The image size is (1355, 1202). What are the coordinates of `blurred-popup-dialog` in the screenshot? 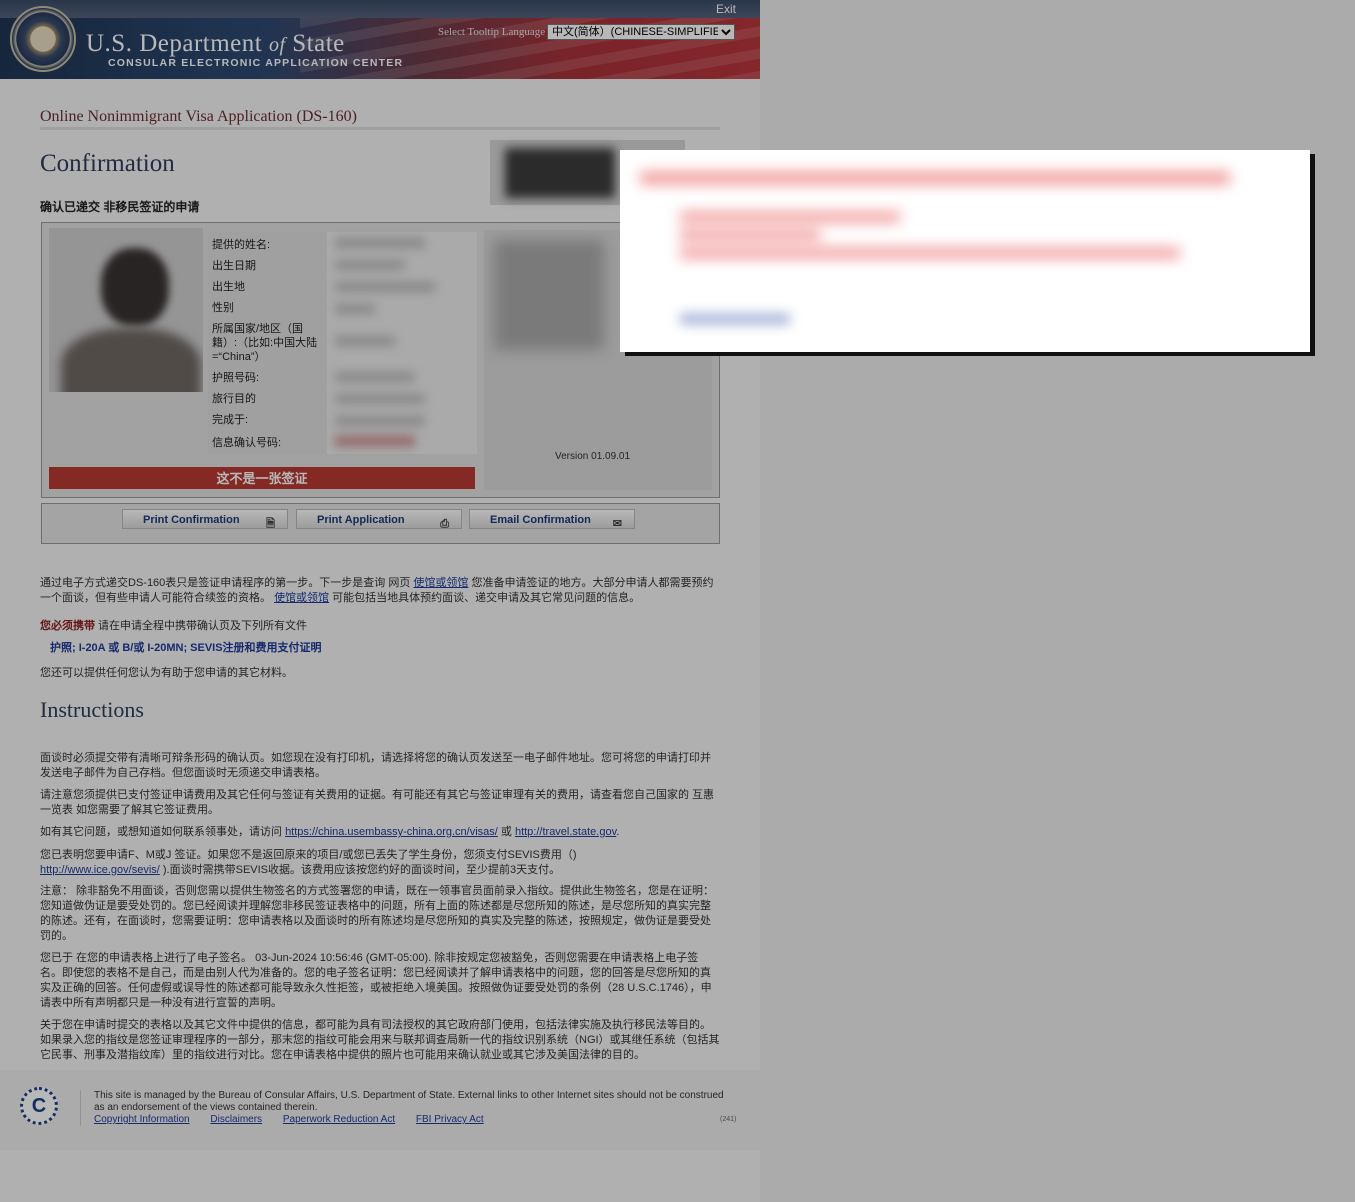 It's located at (965, 251).